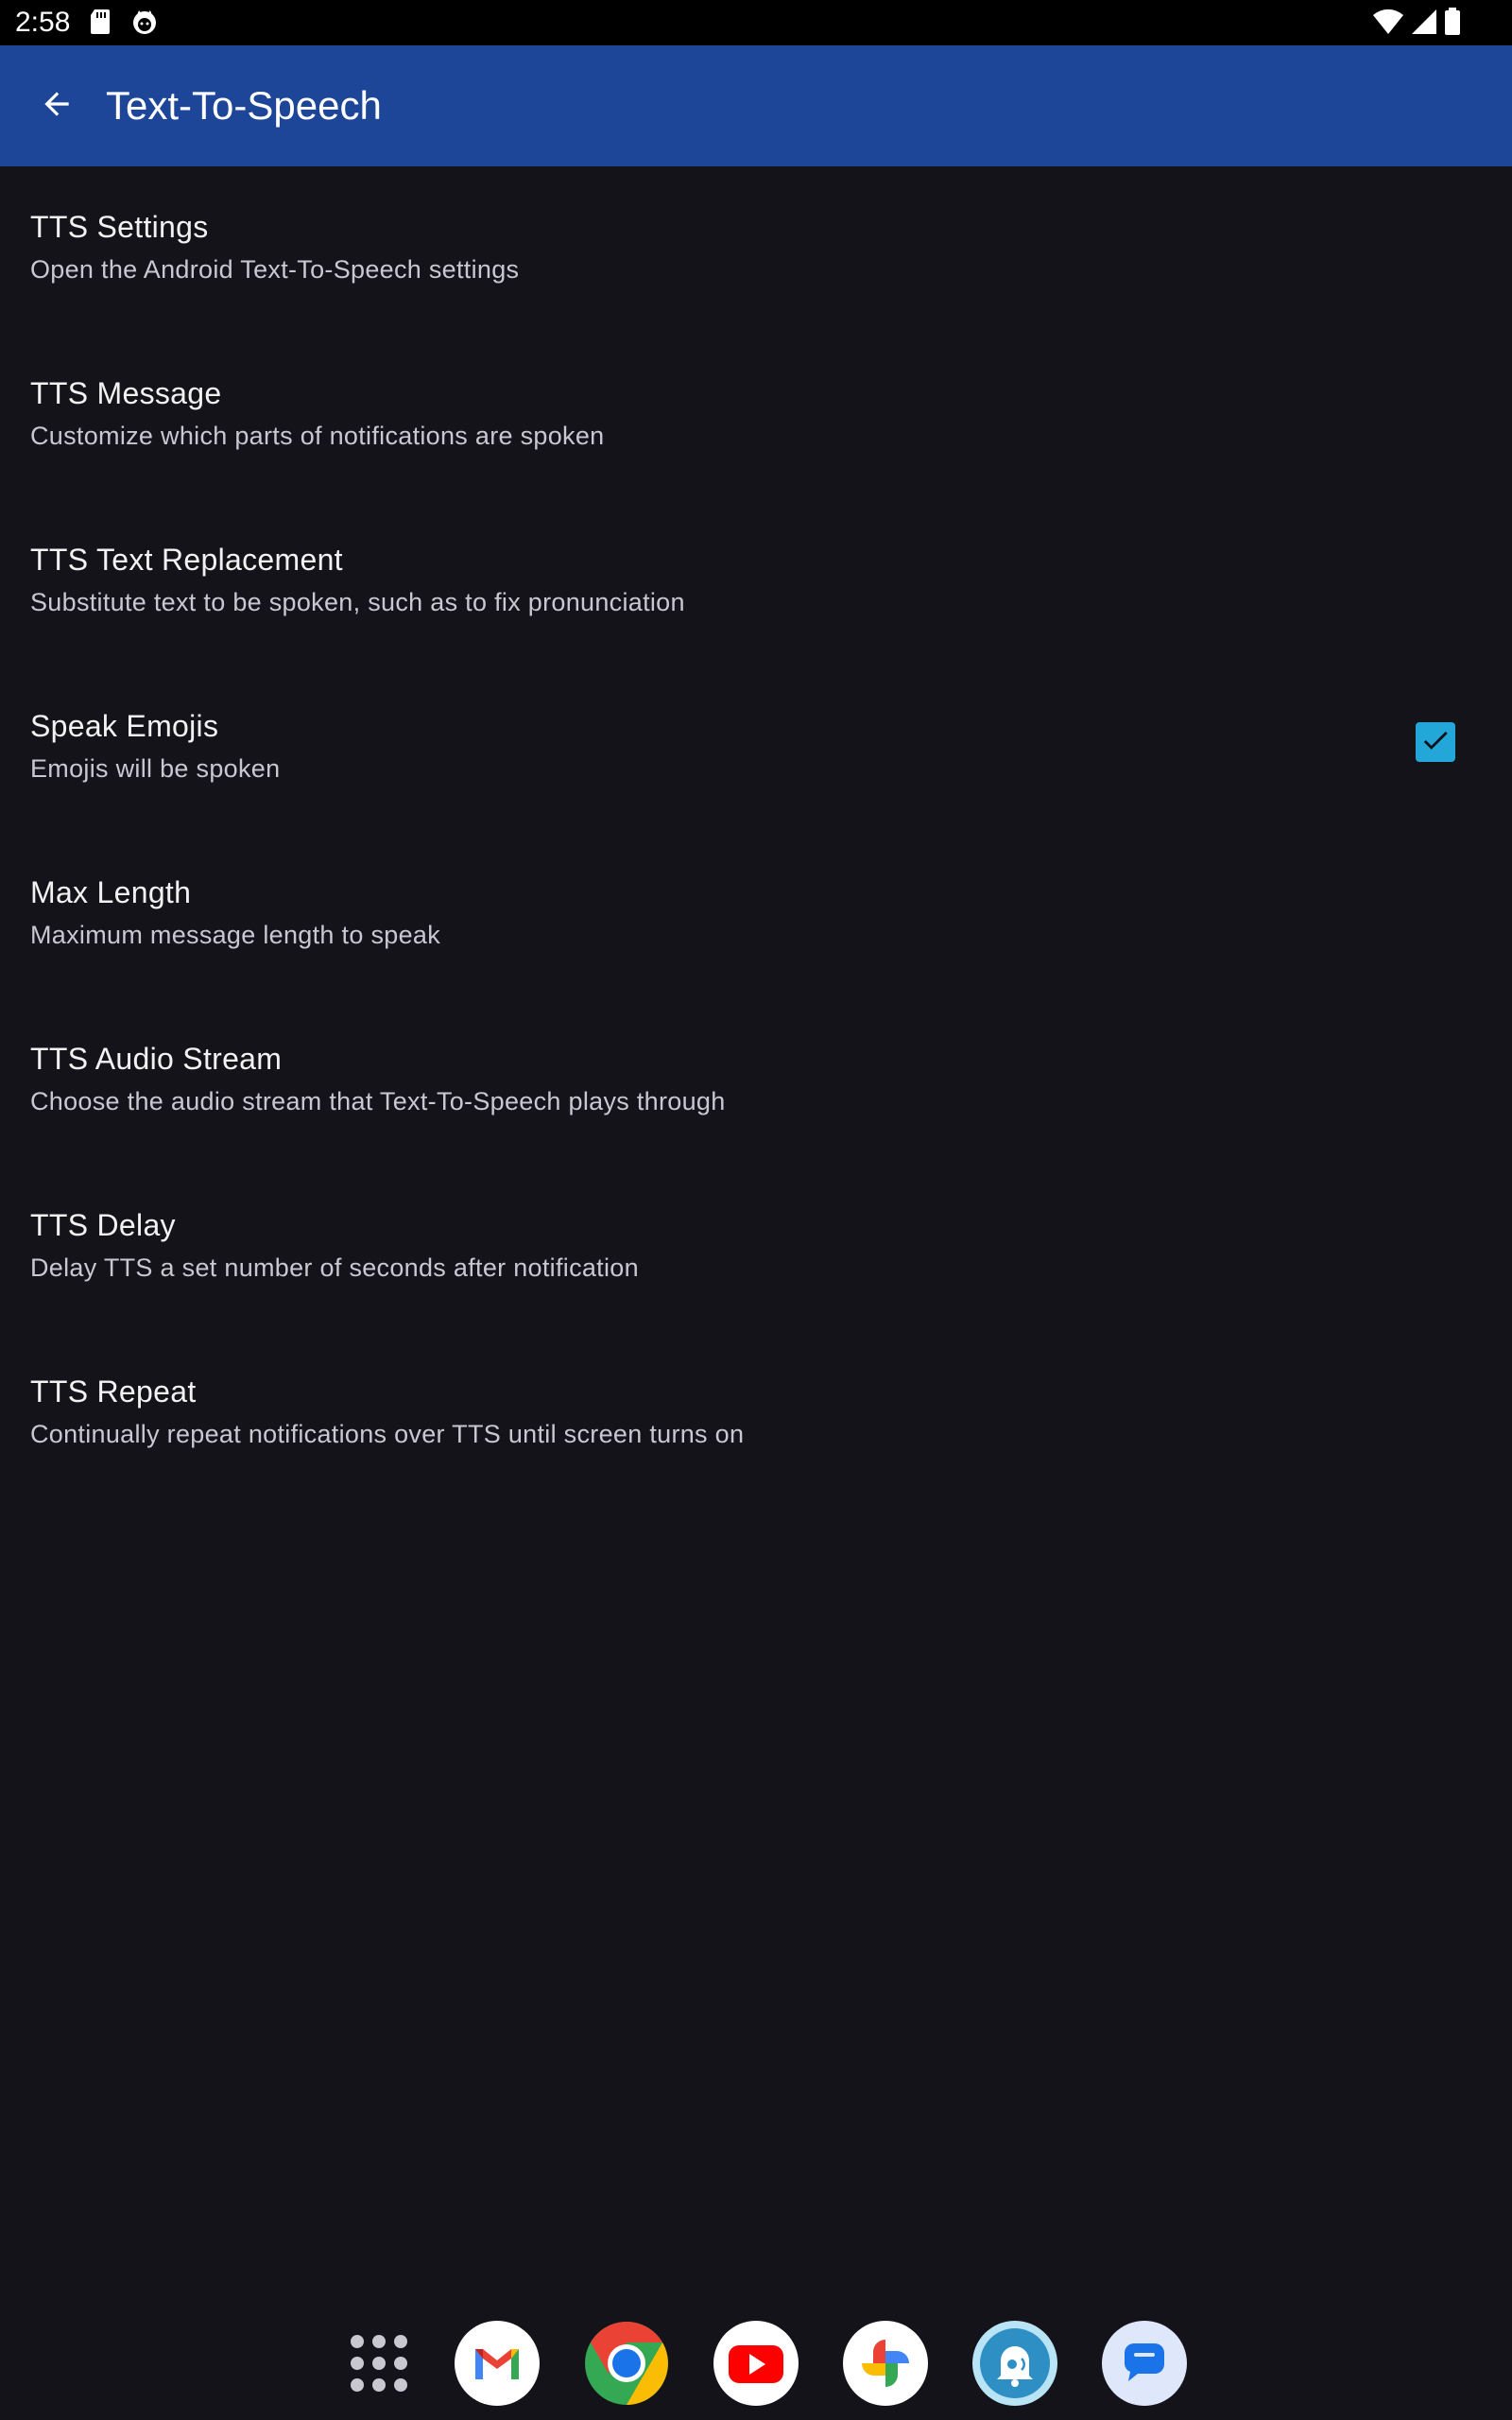  I want to click on pref-title: TTS Audio Stream, so click(156, 1059).